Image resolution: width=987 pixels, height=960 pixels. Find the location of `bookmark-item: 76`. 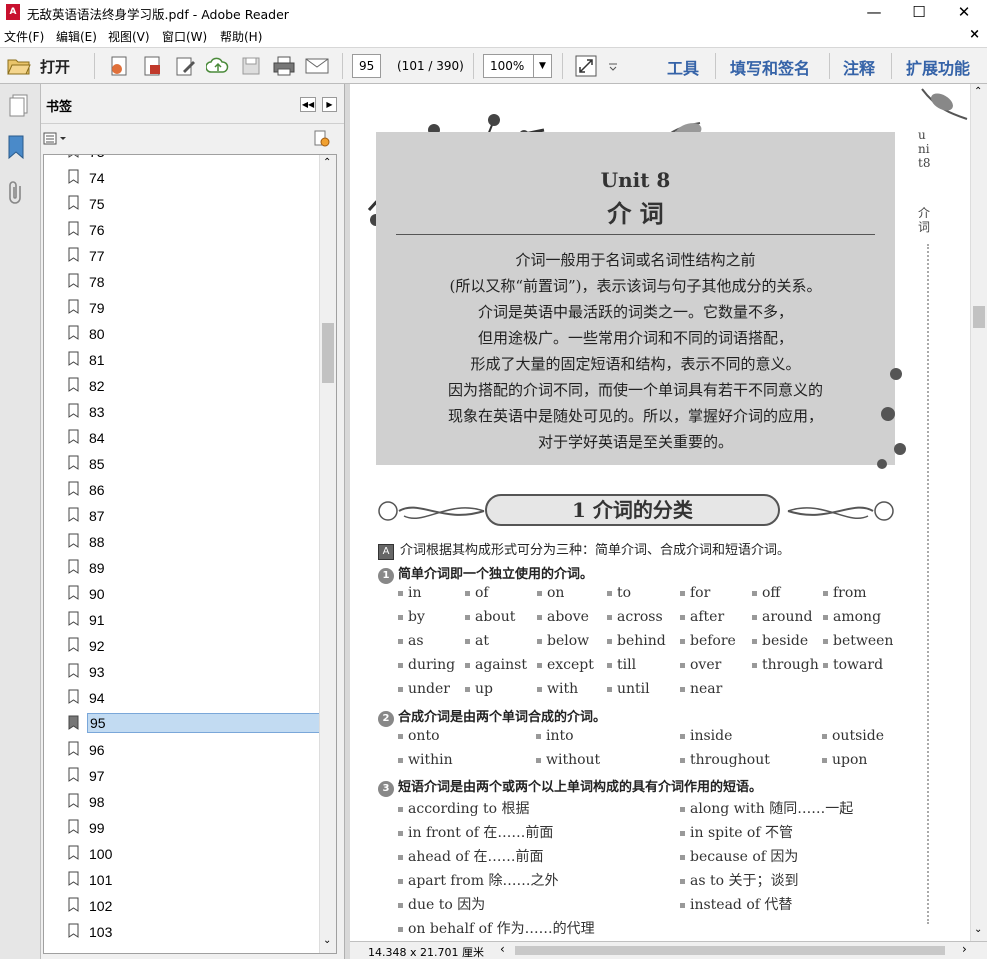

bookmark-item: 76 is located at coordinates (194, 229).